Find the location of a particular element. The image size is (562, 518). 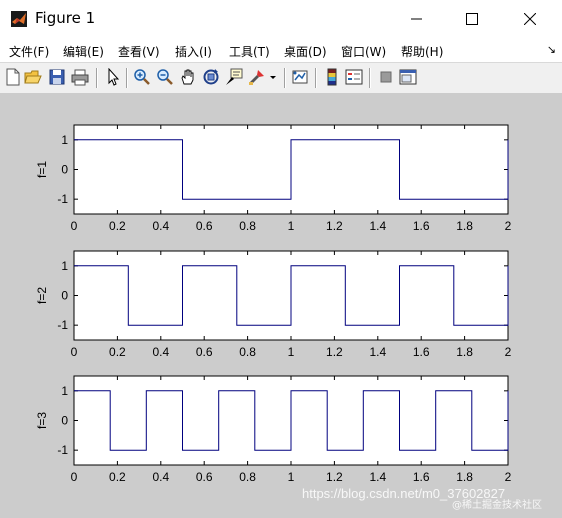

print-icon is located at coordinates (80, 77).